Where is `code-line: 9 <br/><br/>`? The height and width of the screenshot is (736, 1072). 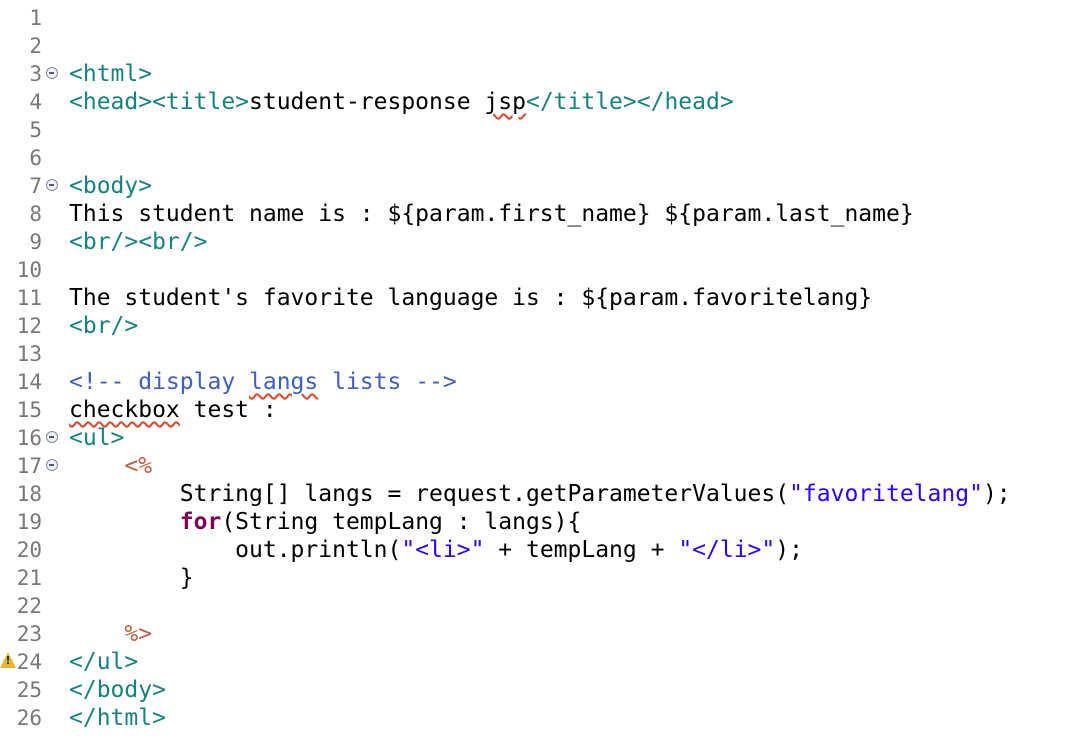
code-line: 9 <br/><br/> is located at coordinates (536, 242).